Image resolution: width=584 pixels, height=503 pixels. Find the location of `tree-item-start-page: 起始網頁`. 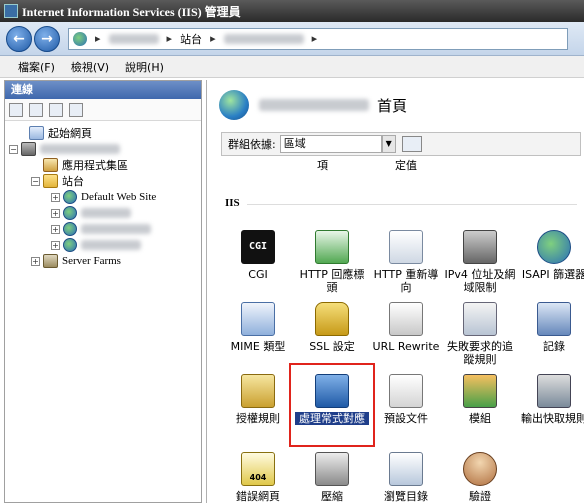

tree-item-start-page: 起始網頁 is located at coordinates (60, 133).